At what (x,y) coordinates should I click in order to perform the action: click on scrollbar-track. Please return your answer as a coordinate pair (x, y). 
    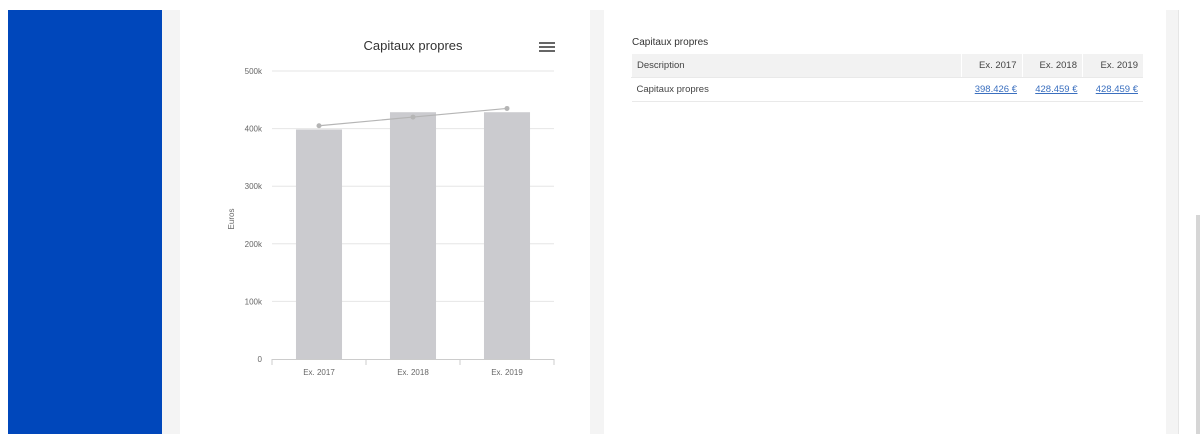
    Looking at the image, I should click on (1187, 222).